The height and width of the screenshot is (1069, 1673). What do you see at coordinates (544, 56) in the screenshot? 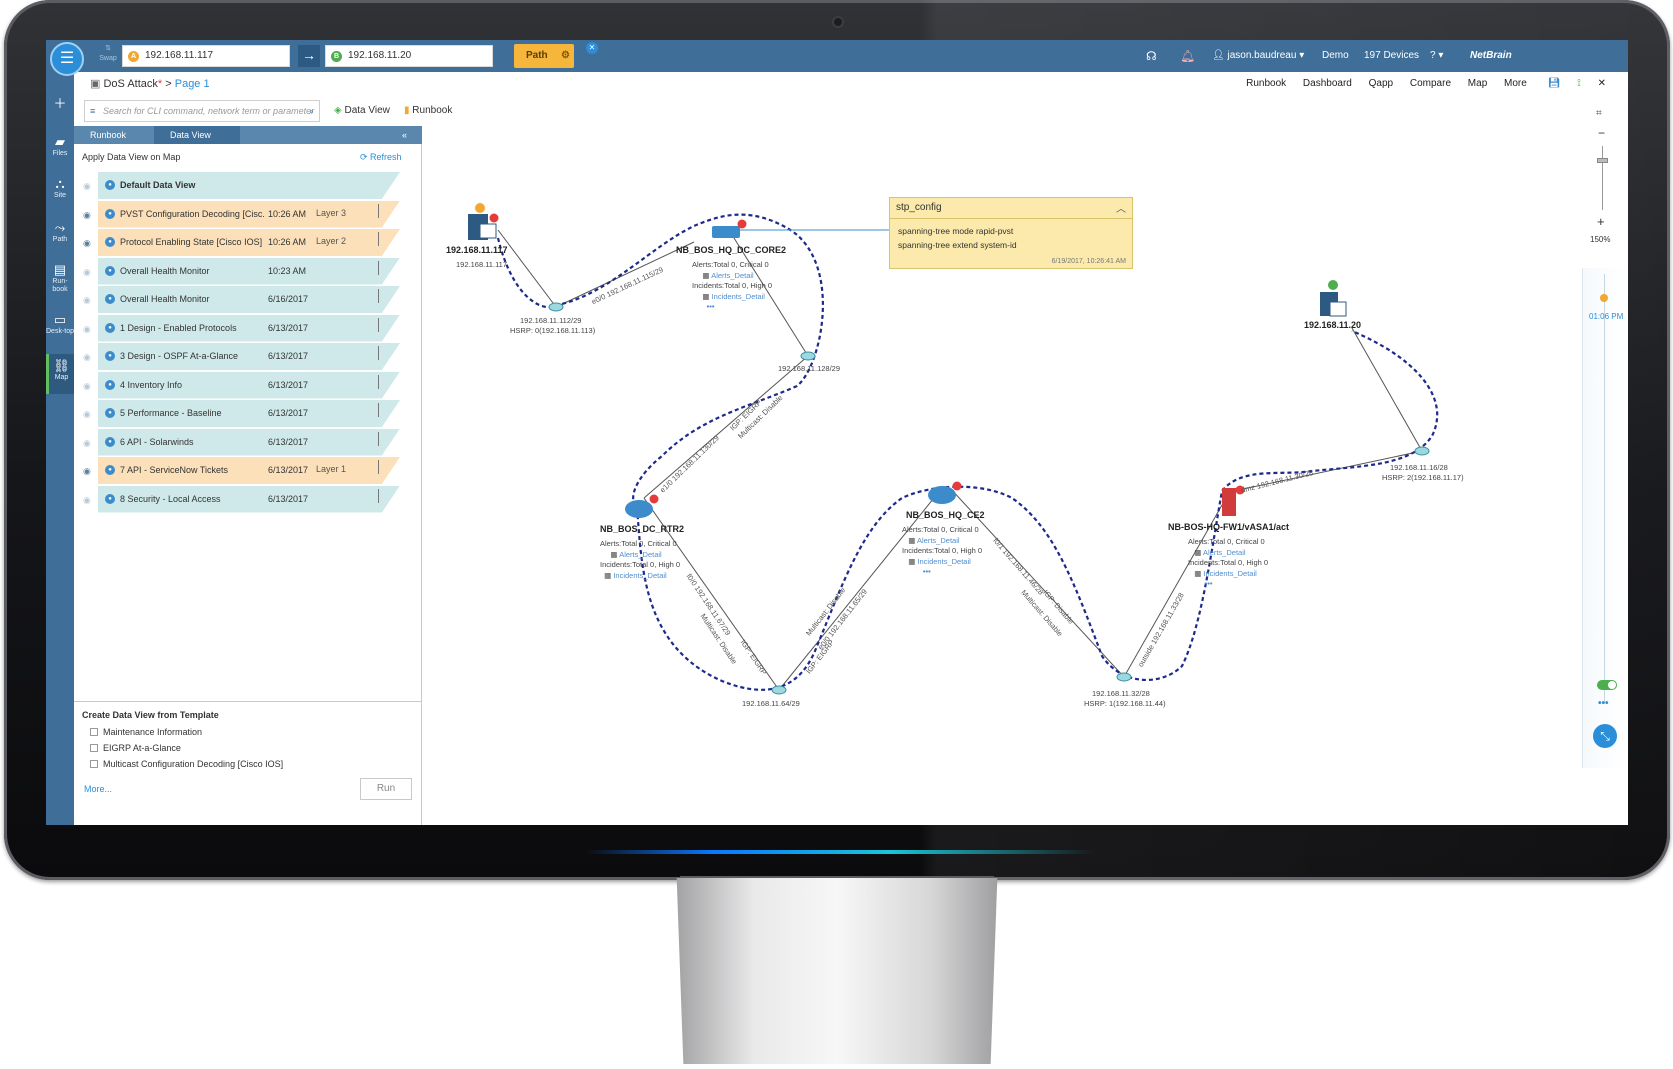
I see `path-button: Path ⚙` at bounding box center [544, 56].